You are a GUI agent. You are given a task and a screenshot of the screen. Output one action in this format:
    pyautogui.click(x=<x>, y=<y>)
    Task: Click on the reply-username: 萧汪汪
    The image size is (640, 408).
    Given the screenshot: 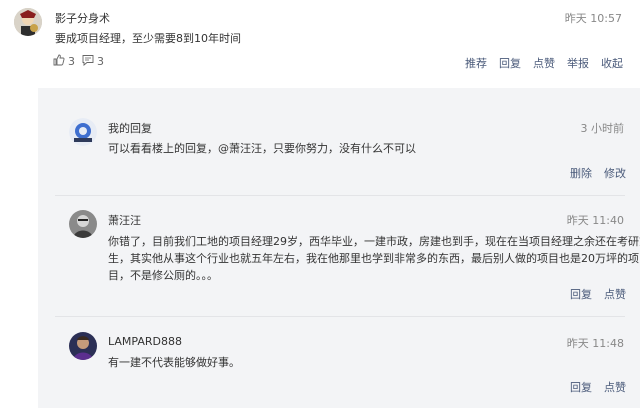 What is the action you would take?
    pyautogui.click(x=124, y=220)
    